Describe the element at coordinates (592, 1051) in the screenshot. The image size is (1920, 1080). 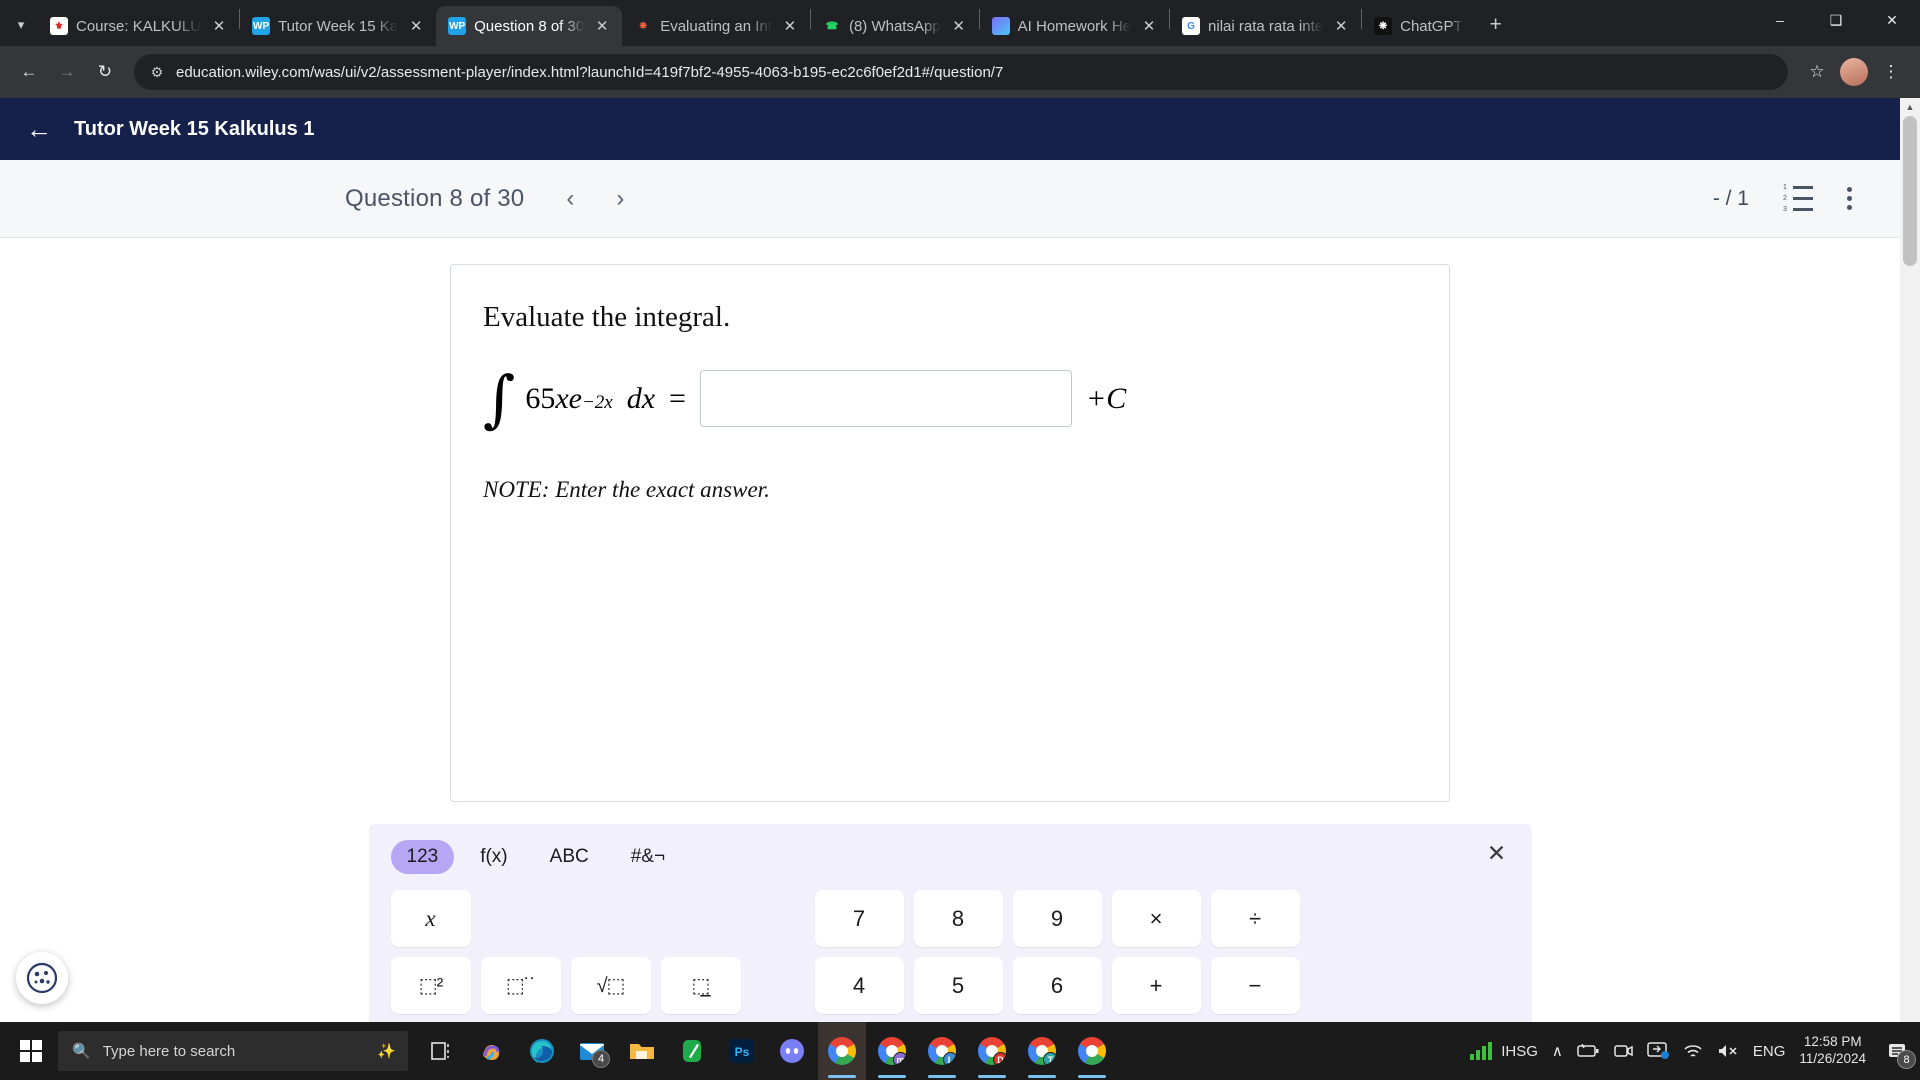
I see `mail-button: 4` at that location.